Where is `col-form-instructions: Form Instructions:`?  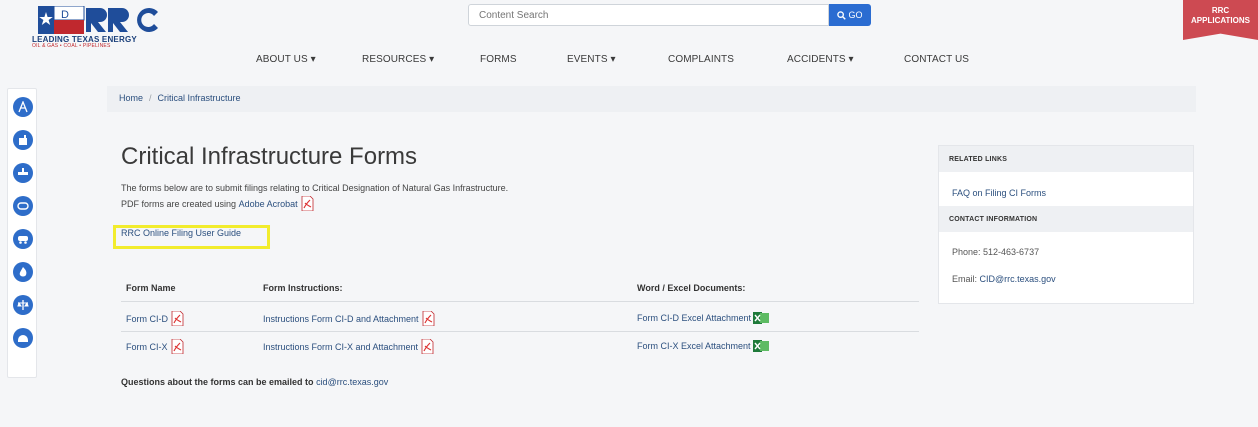
col-form-instructions: Form Instructions: is located at coordinates (303, 288).